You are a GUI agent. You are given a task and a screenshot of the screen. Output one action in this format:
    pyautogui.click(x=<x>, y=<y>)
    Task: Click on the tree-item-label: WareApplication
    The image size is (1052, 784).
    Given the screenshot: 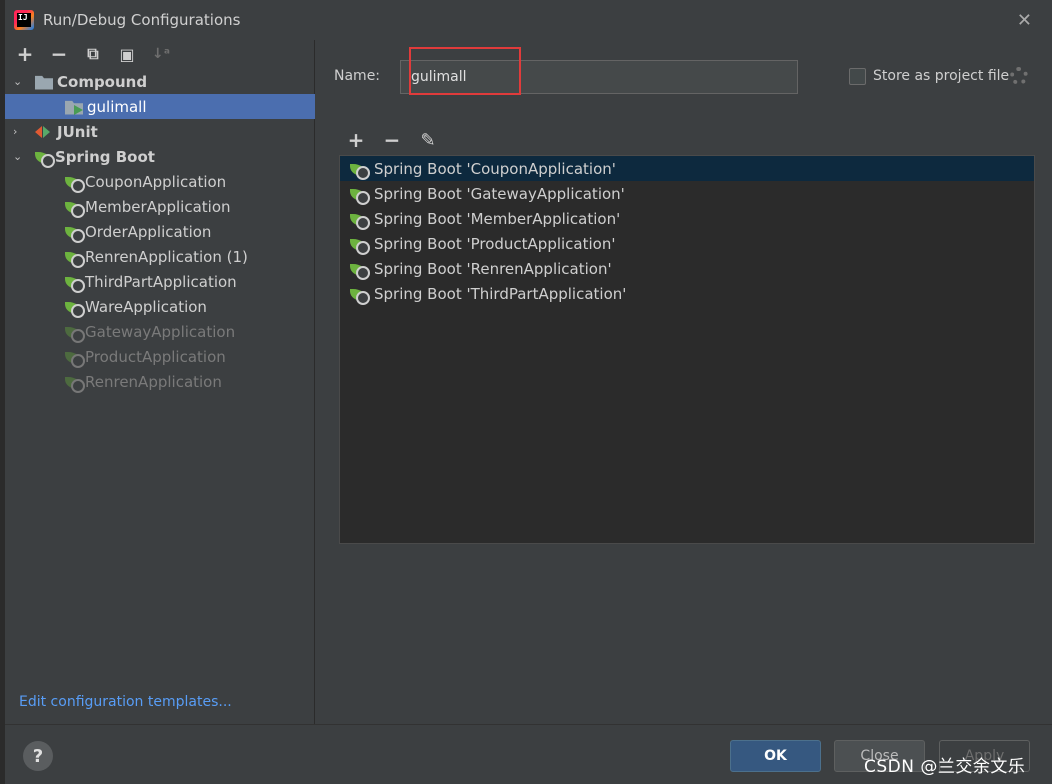 What is the action you would take?
    pyautogui.click(x=146, y=306)
    